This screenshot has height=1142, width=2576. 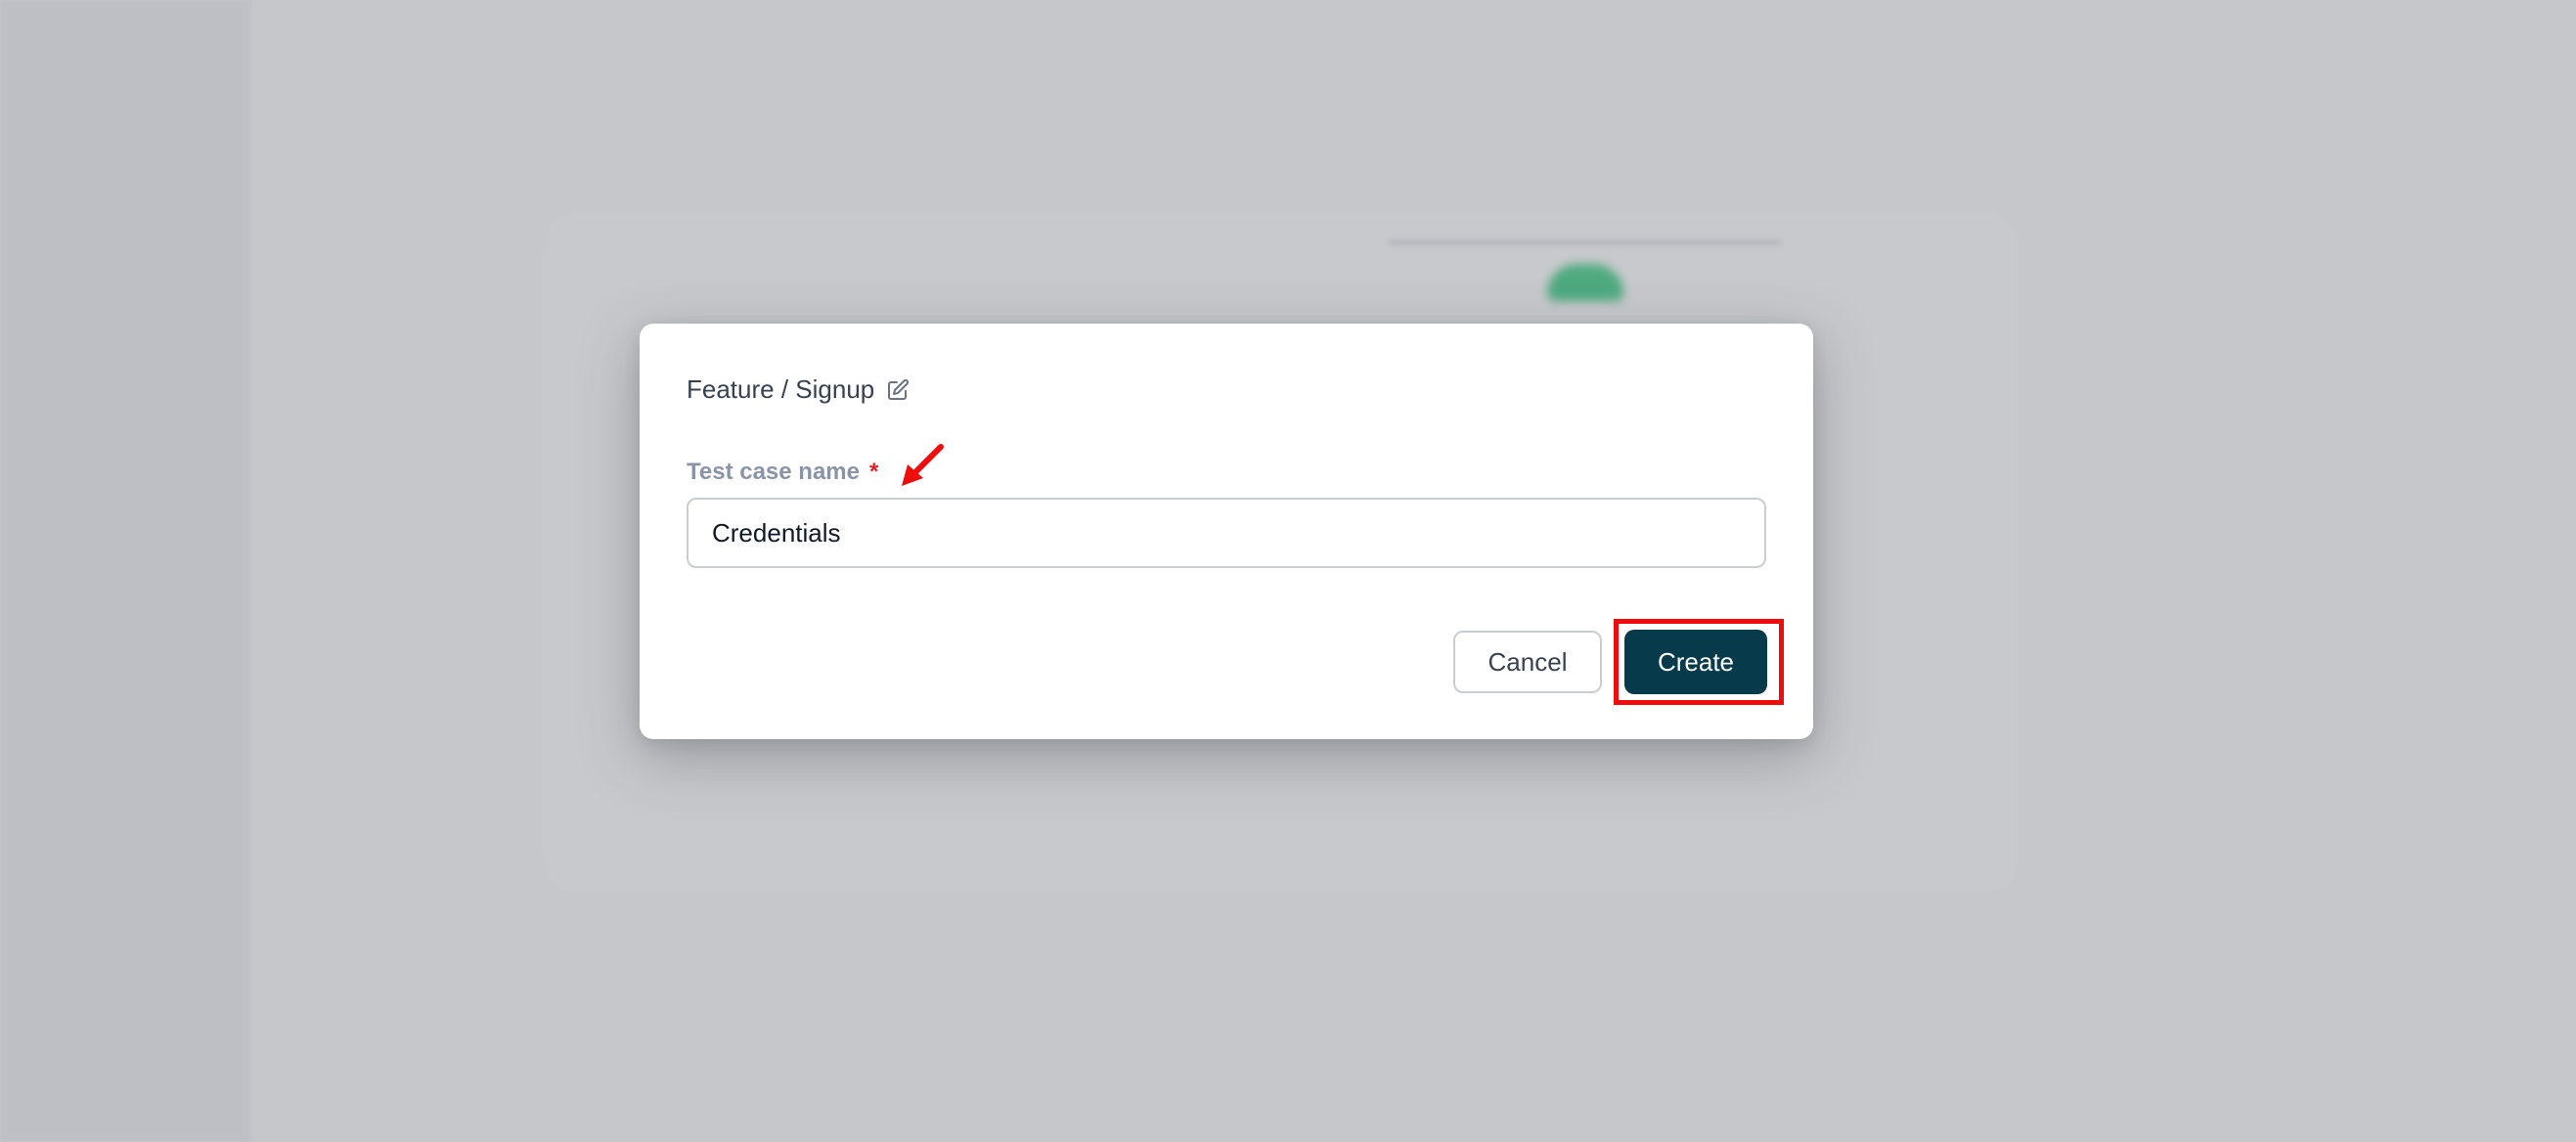 I want to click on create-button: Create, so click(x=1695, y=662).